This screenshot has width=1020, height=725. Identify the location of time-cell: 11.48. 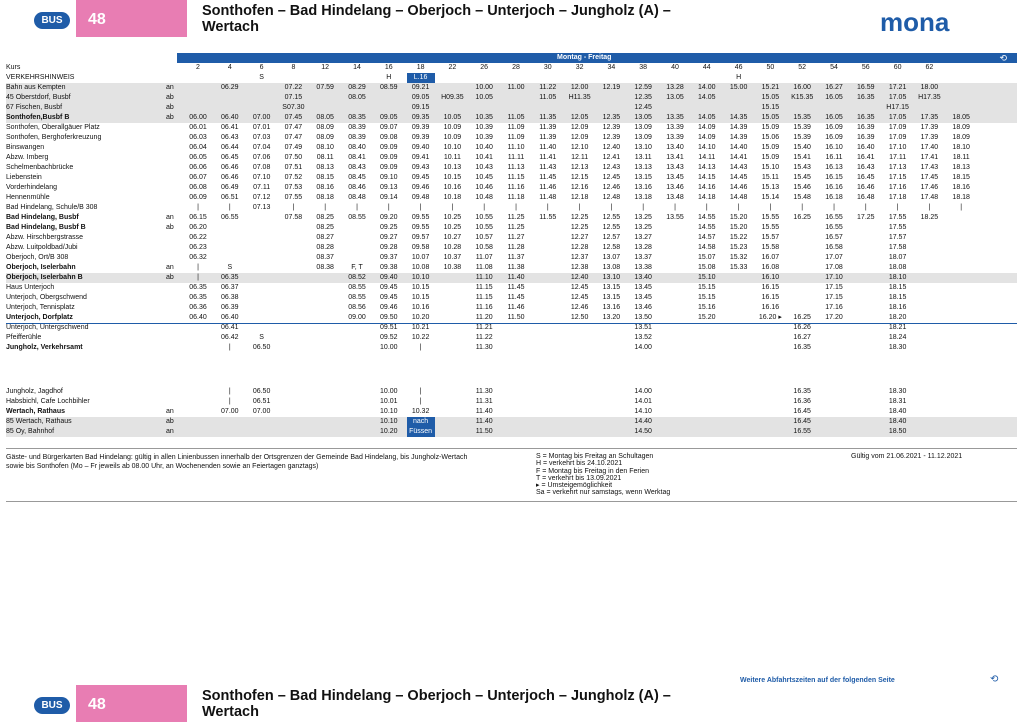
(548, 197).